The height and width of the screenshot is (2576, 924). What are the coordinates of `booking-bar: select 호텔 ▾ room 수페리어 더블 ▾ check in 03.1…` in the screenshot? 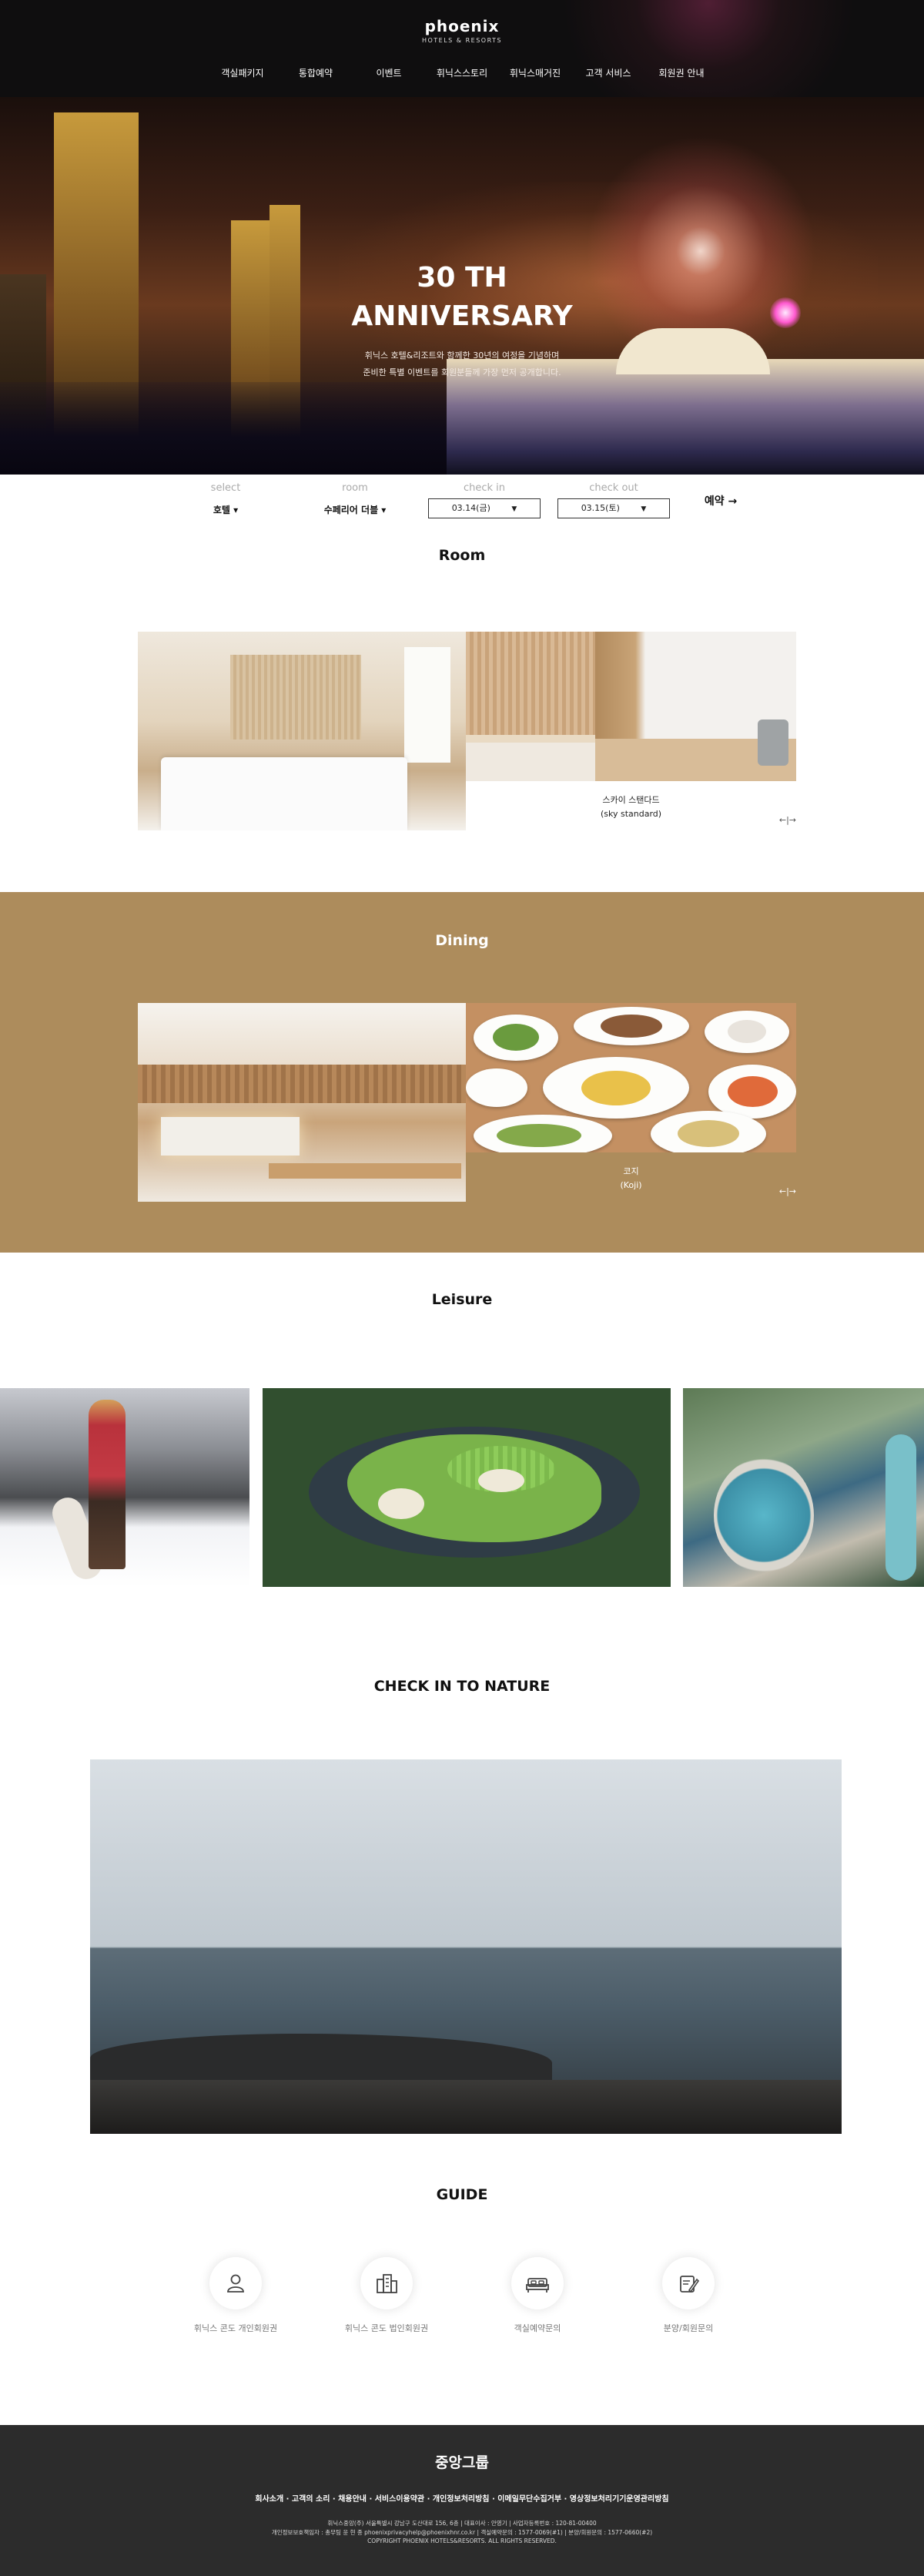 It's located at (462, 503).